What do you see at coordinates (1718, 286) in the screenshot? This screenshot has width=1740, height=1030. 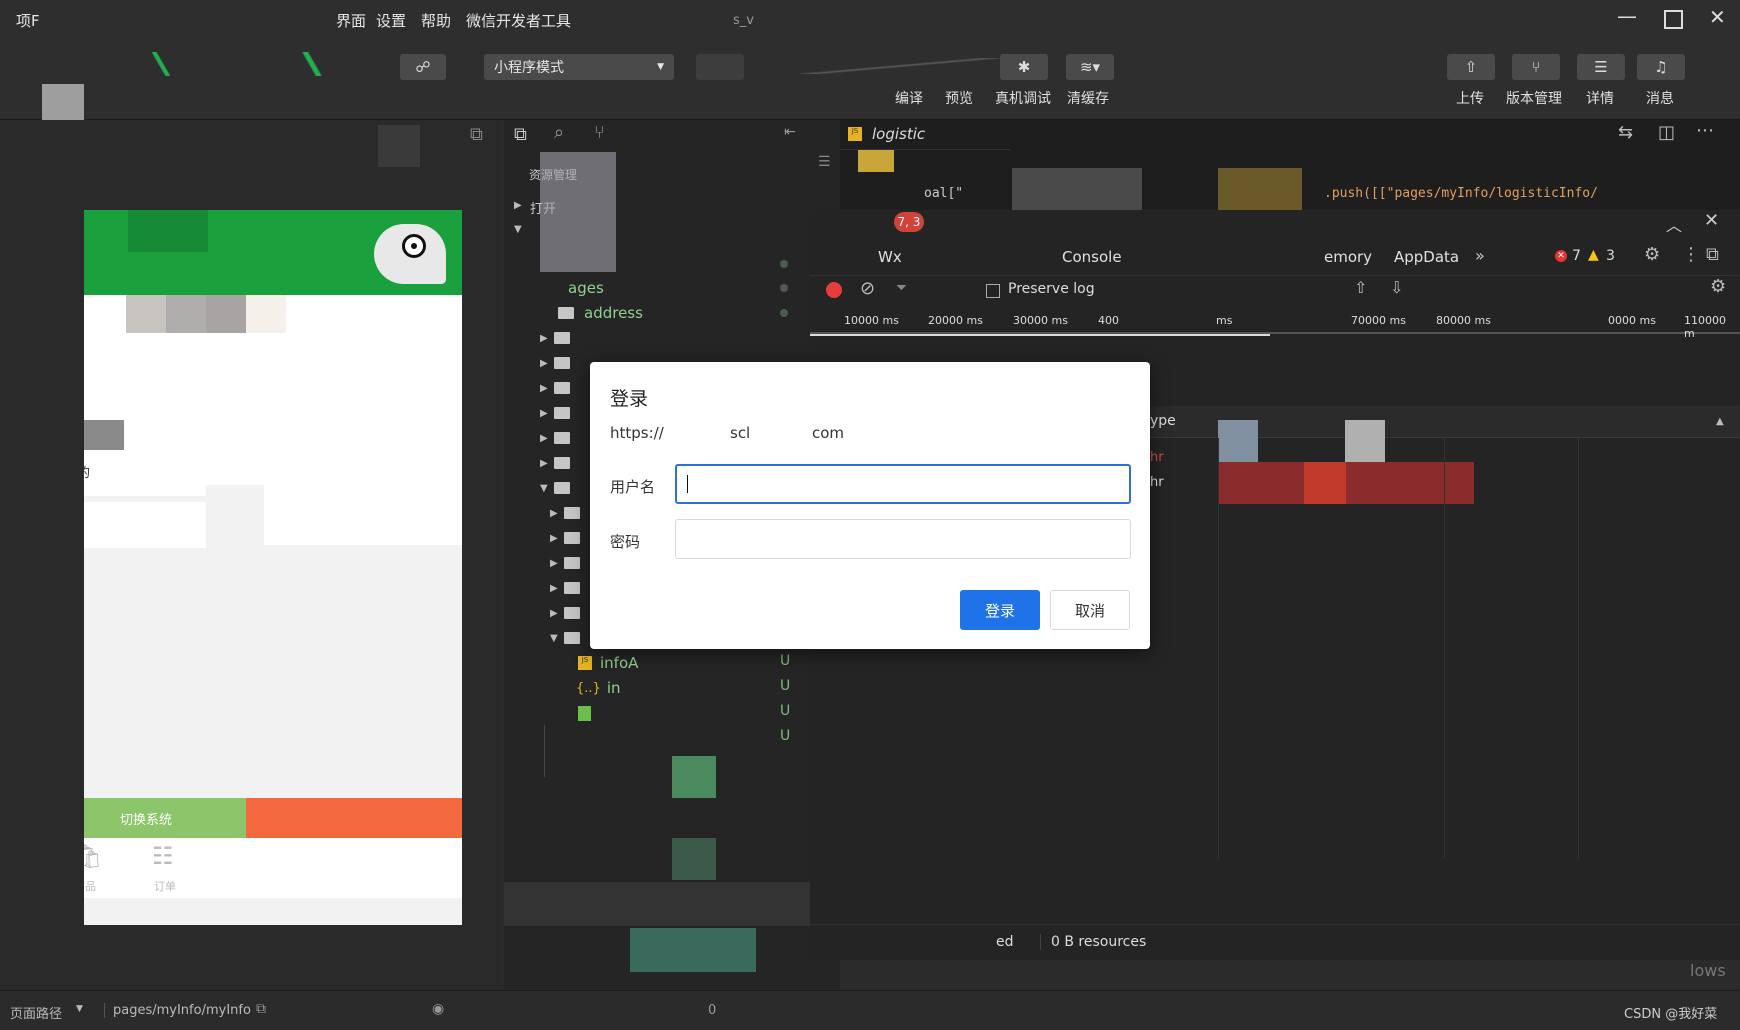 I see `network-settings-icon: ⚙` at bounding box center [1718, 286].